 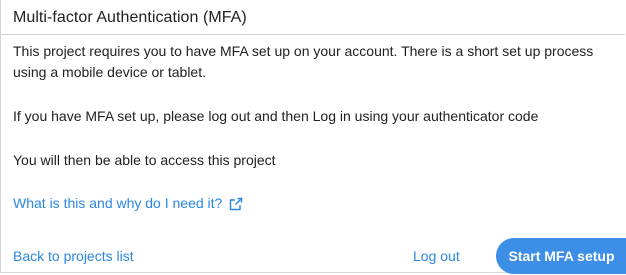 What do you see at coordinates (130, 17) in the screenshot?
I see `dialog-title: Multi-factor Authentication (MFA)` at bounding box center [130, 17].